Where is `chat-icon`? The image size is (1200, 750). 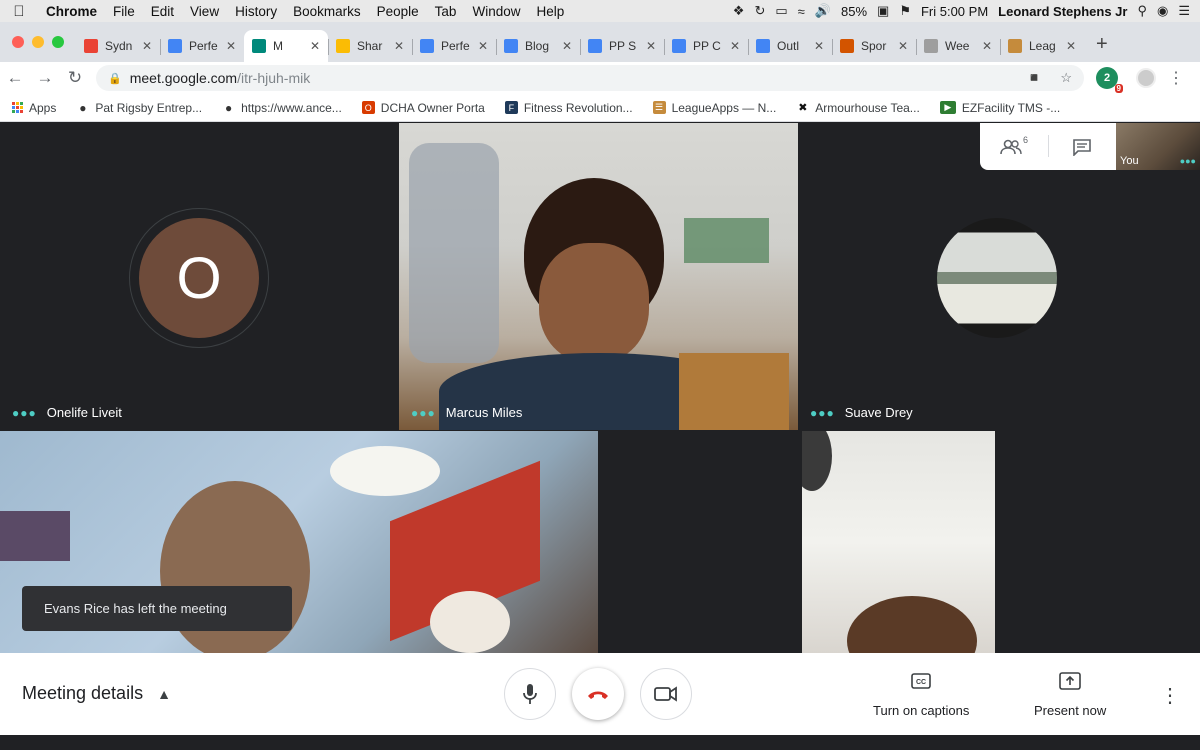
chat-icon is located at coordinates (1082, 147).